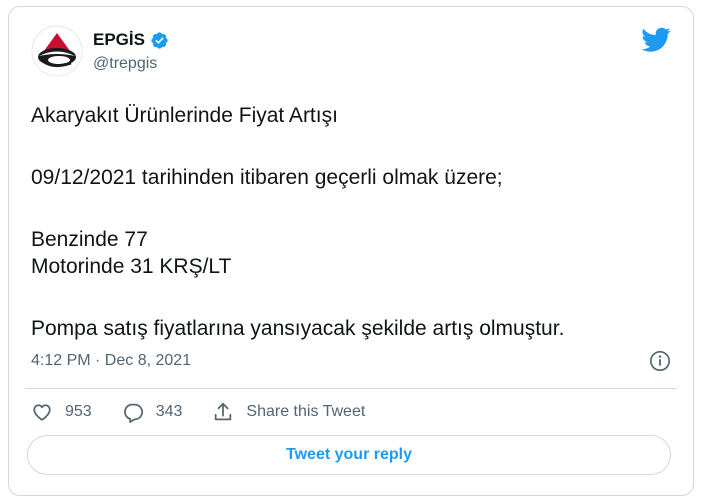 The width and height of the screenshot is (703, 504). I want to click on share-button: Share this Tweet, so click(288, 412).